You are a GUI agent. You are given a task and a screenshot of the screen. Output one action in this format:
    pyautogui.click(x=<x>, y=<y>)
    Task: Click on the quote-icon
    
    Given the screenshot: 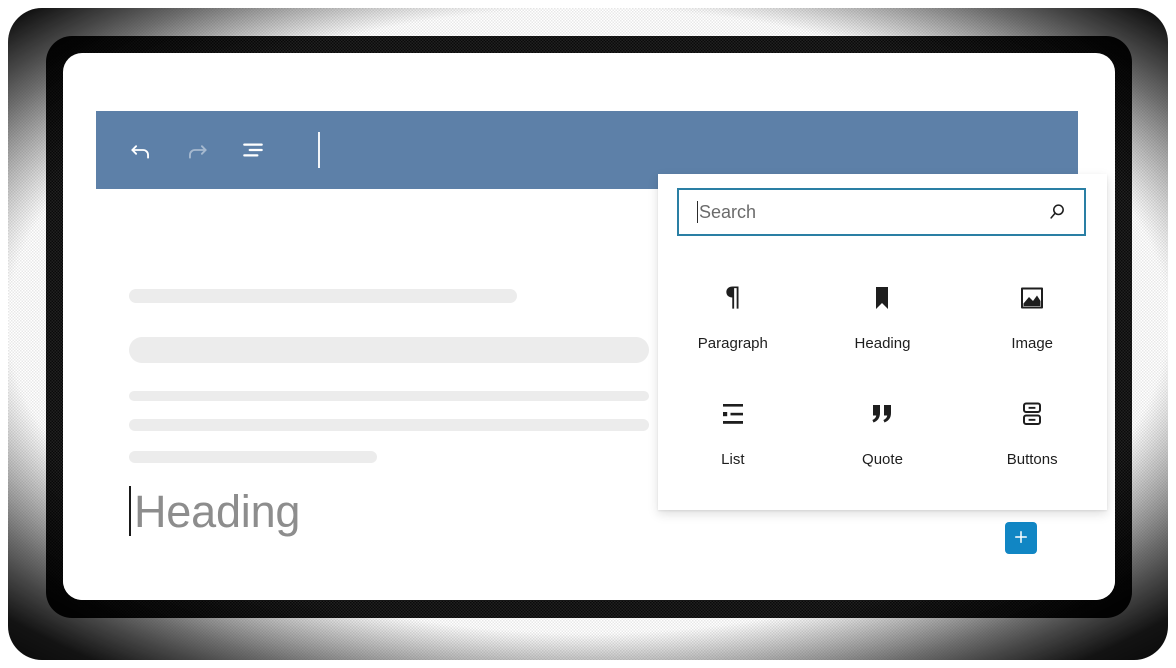 What is the action you would take?
    pyautogui.click(x=882, y=414)
    